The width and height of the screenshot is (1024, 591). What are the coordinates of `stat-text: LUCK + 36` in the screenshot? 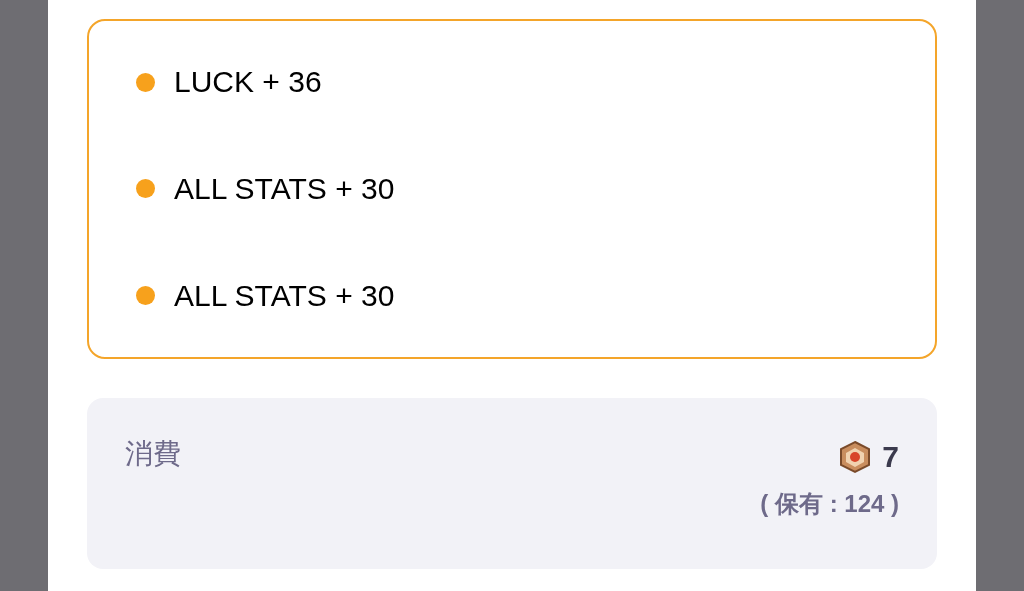 It's located at (248, 82).